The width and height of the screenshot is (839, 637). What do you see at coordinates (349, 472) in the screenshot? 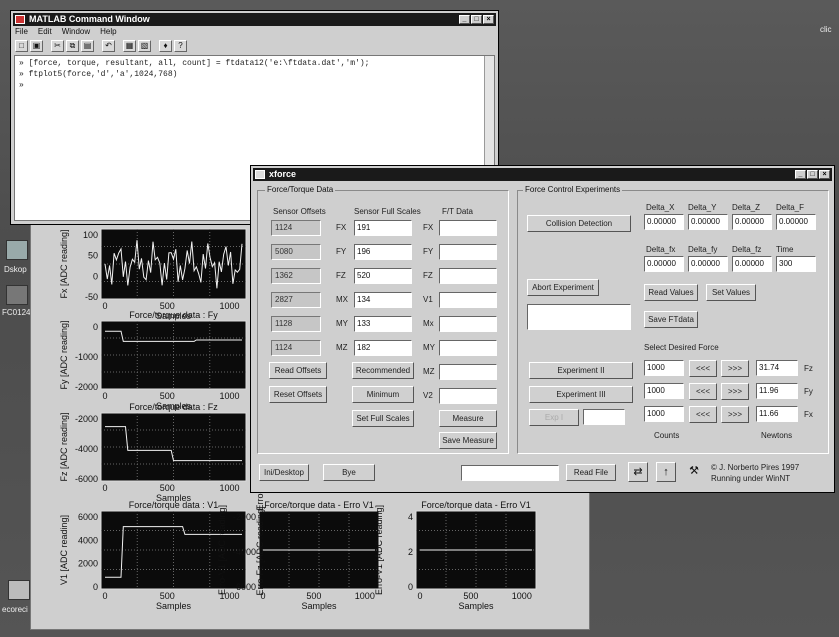
I see `bye-button: Bye` at bounding box center [349, 472].